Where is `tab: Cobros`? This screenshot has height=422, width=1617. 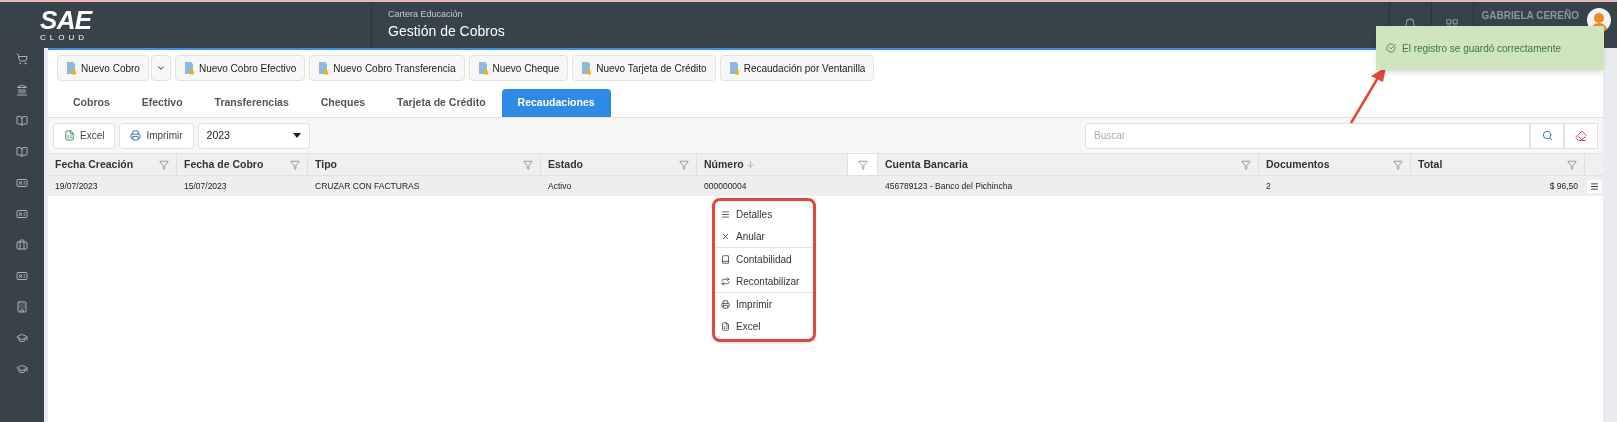
tab: Cobros is located at coordinates (91, 103).